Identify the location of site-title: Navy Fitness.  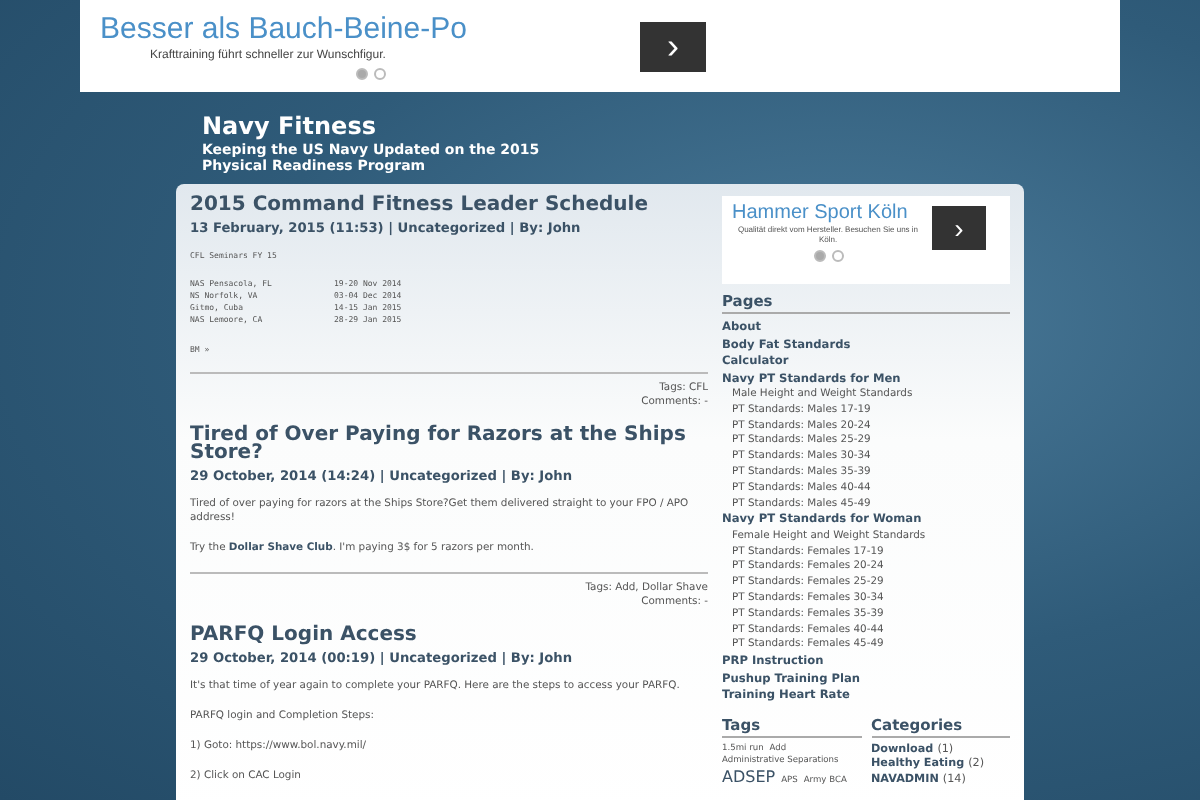
(701, 126).